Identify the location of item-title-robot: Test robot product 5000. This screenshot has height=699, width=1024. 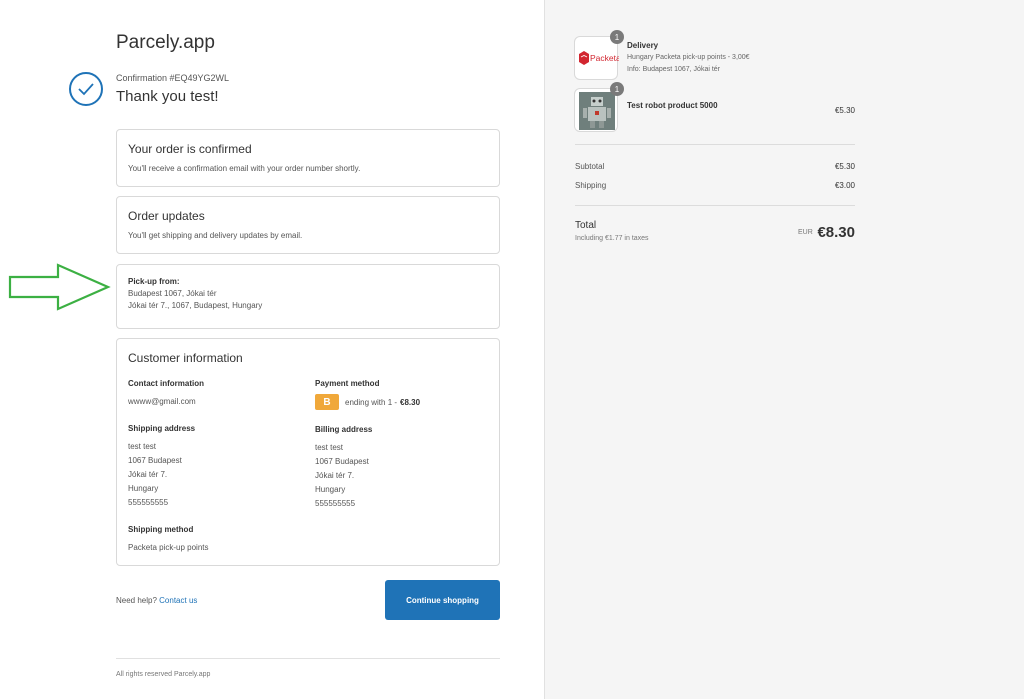
(672, 105).